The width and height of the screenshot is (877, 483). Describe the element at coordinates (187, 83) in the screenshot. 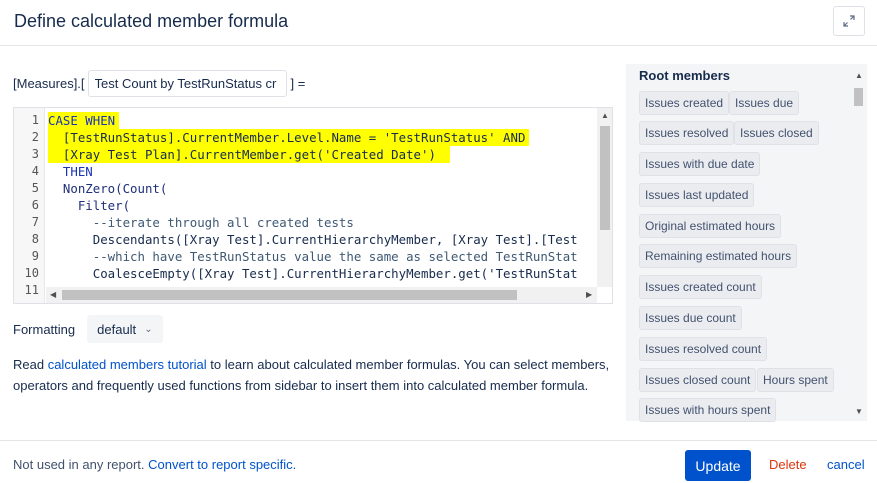

I see `measure-name-input` at that location.